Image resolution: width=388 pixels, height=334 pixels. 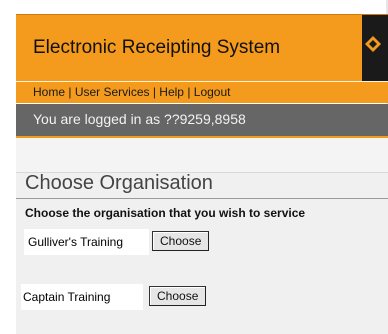 I want to click on title-divider, so click(x=202, y=198).